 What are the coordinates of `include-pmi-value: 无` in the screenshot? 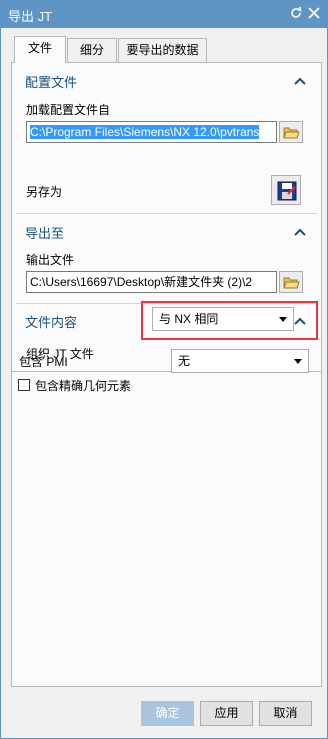 It's located at (184, 361).